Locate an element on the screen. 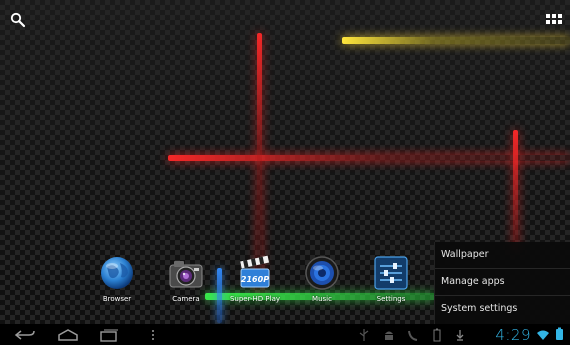 This screenshot has width=570, height=345. dock-item-camera: Camera is located at coordinates (186, 279).